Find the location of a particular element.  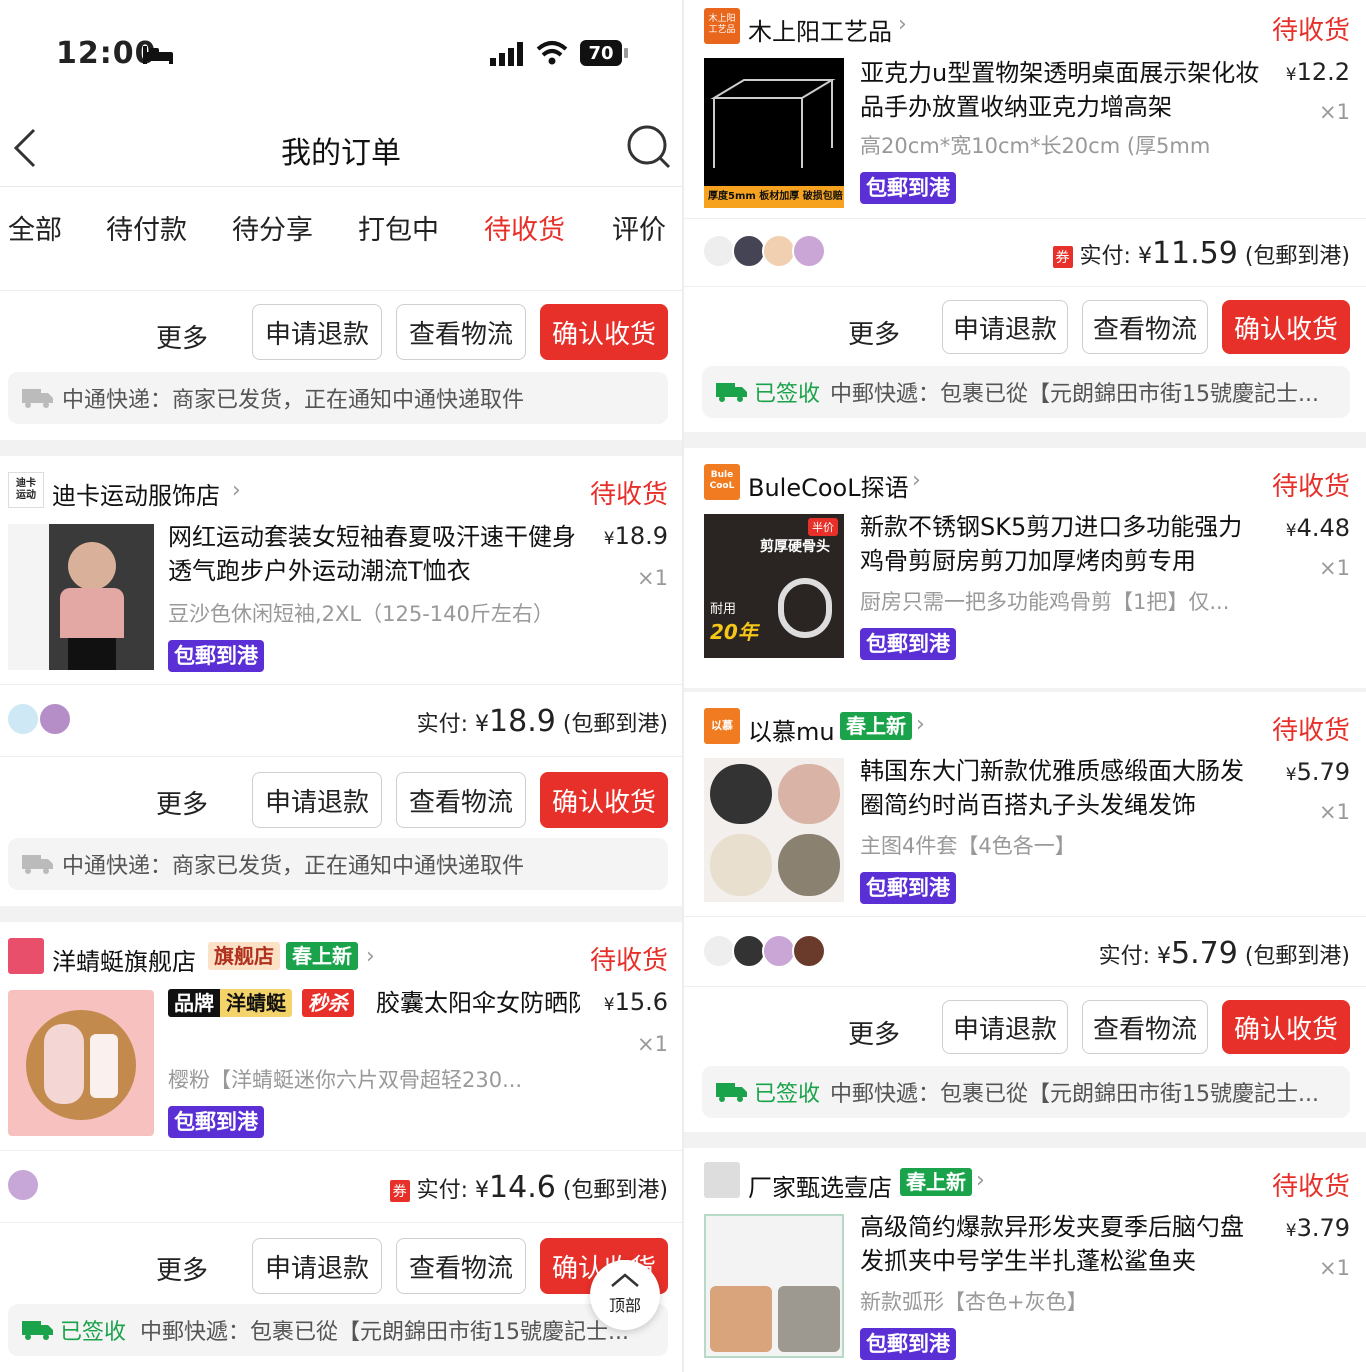

paid-label: 实付: is located at coordinates (446, 1190).